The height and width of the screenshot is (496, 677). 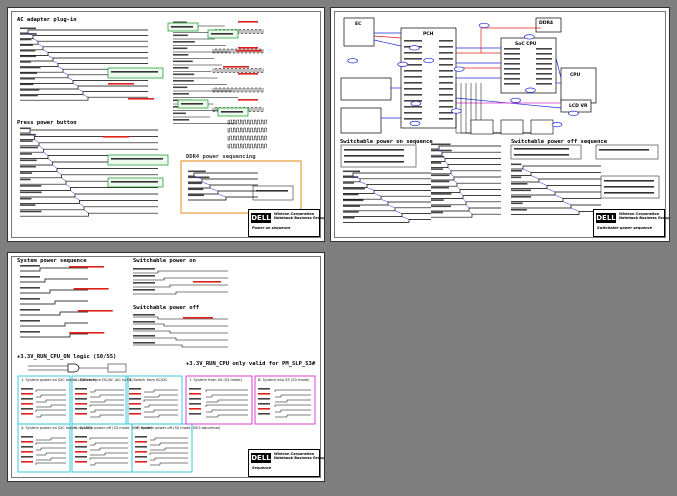 What do you see at coordinates (271, 228) in the screenshot?
I see `title-block-subtitle: Power on sequence` at bounding box center [271, 228].